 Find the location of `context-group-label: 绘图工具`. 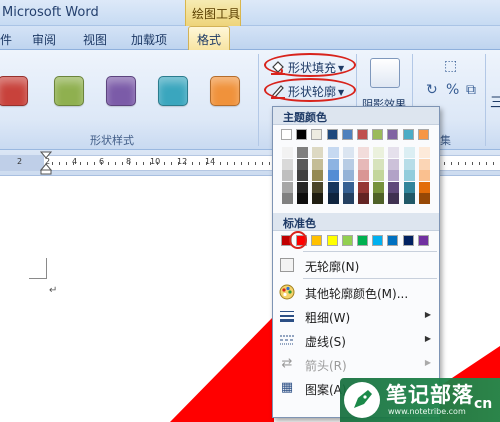

context-group-label: 绘图工具 is located at coordinates (216, 14).